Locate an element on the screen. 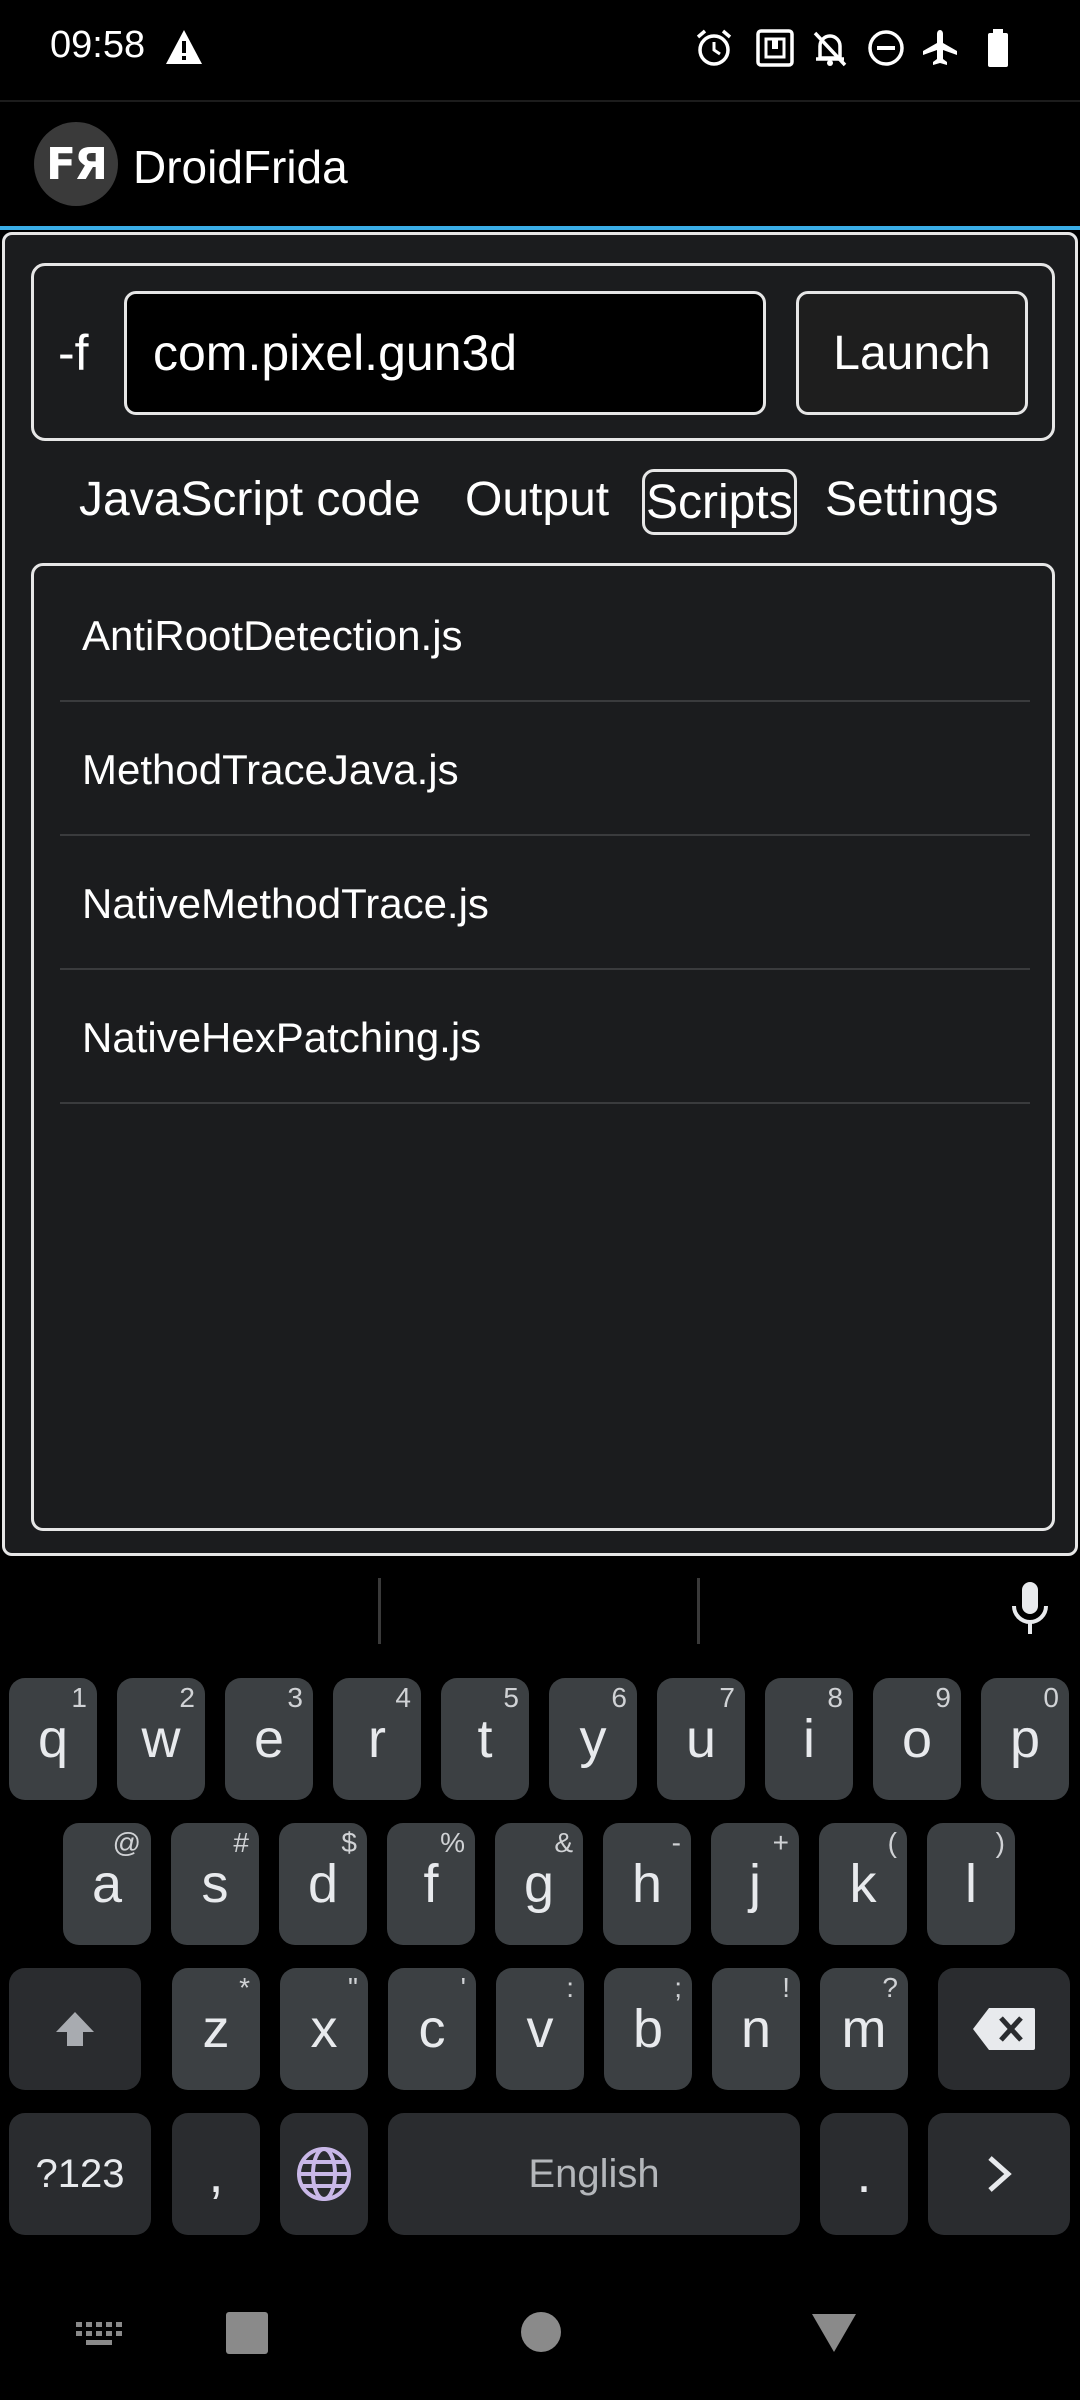 The height and width of the screenshot is (2400, 1080). key-label: s is located at coordinates (215, 1884).